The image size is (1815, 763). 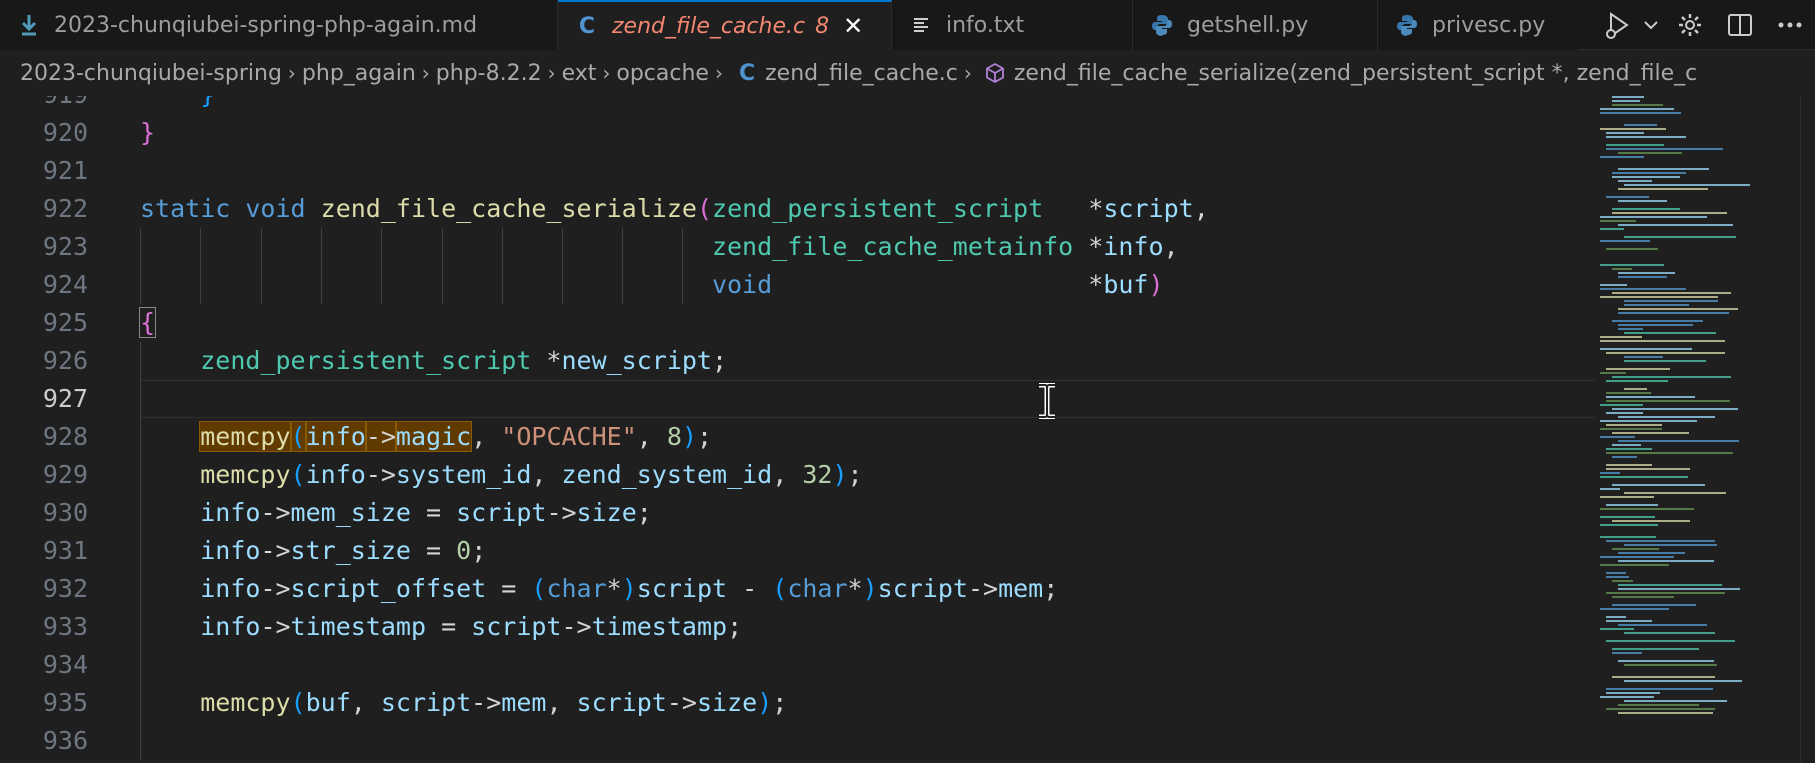 I want to click on line-number: 928, so click(x=65, y=436).